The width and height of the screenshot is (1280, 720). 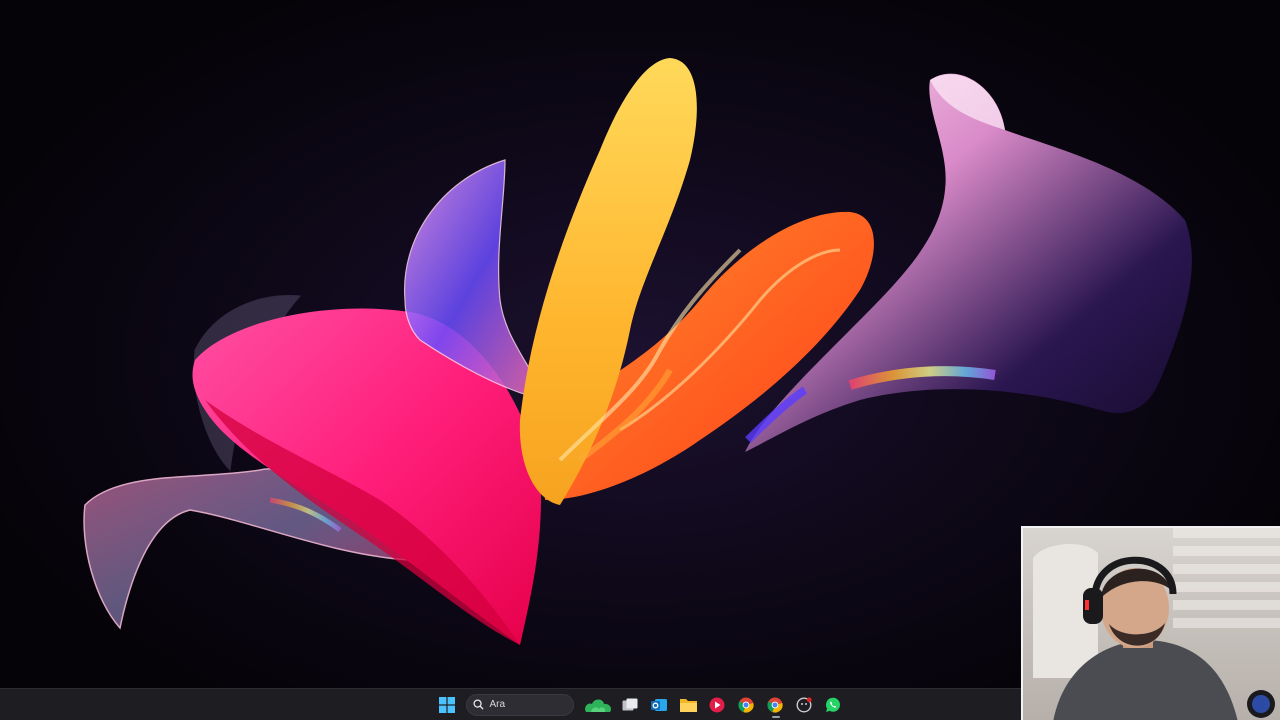 I want to click on media-player-button, so click(x=717, y=705).